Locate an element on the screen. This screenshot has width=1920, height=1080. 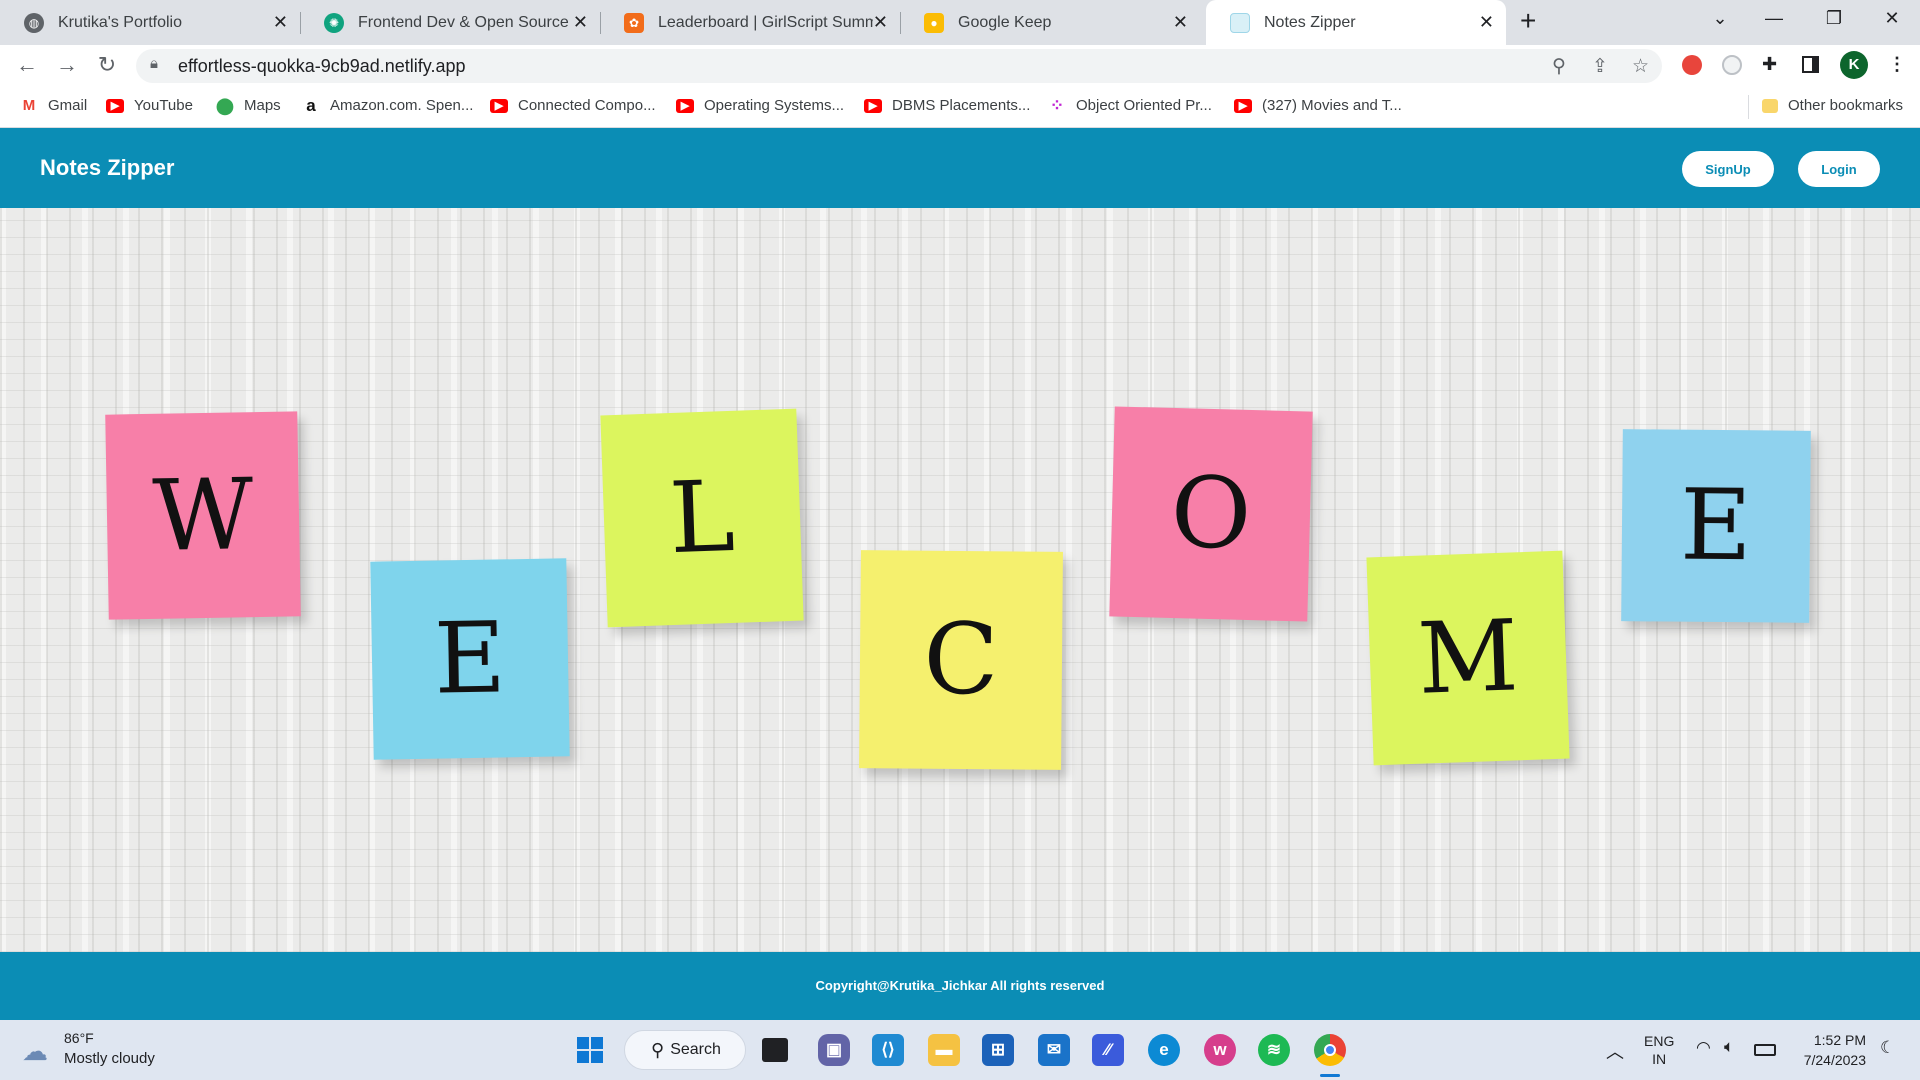
volume-icon: 🔈︎ is located at coordinates (1729, 1047).